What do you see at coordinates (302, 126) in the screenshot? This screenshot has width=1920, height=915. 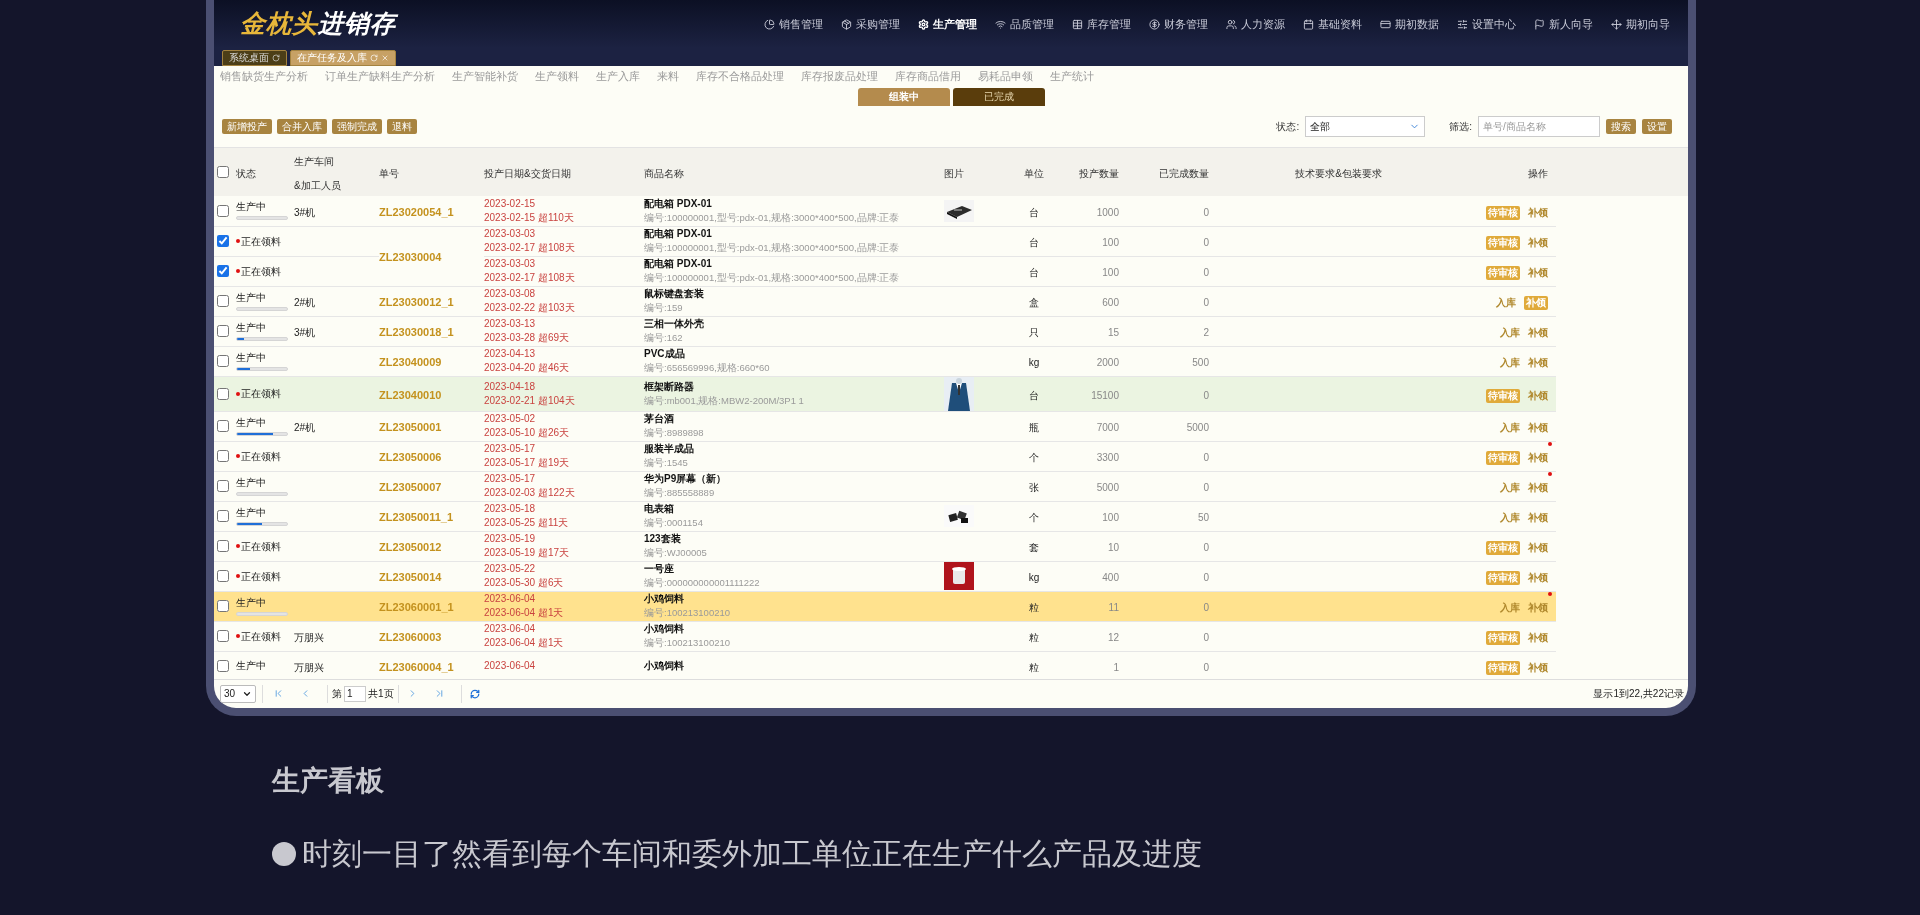 I see `toolbar-button: 合并入库` at bounding box center [302, 126].